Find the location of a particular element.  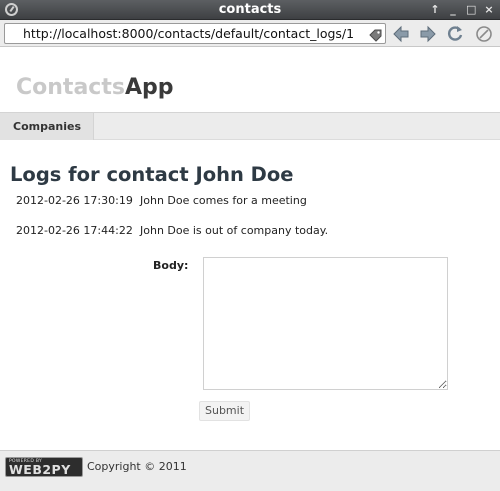

log-message: John Doe is out of company today. is located at coordinates (234, 230).